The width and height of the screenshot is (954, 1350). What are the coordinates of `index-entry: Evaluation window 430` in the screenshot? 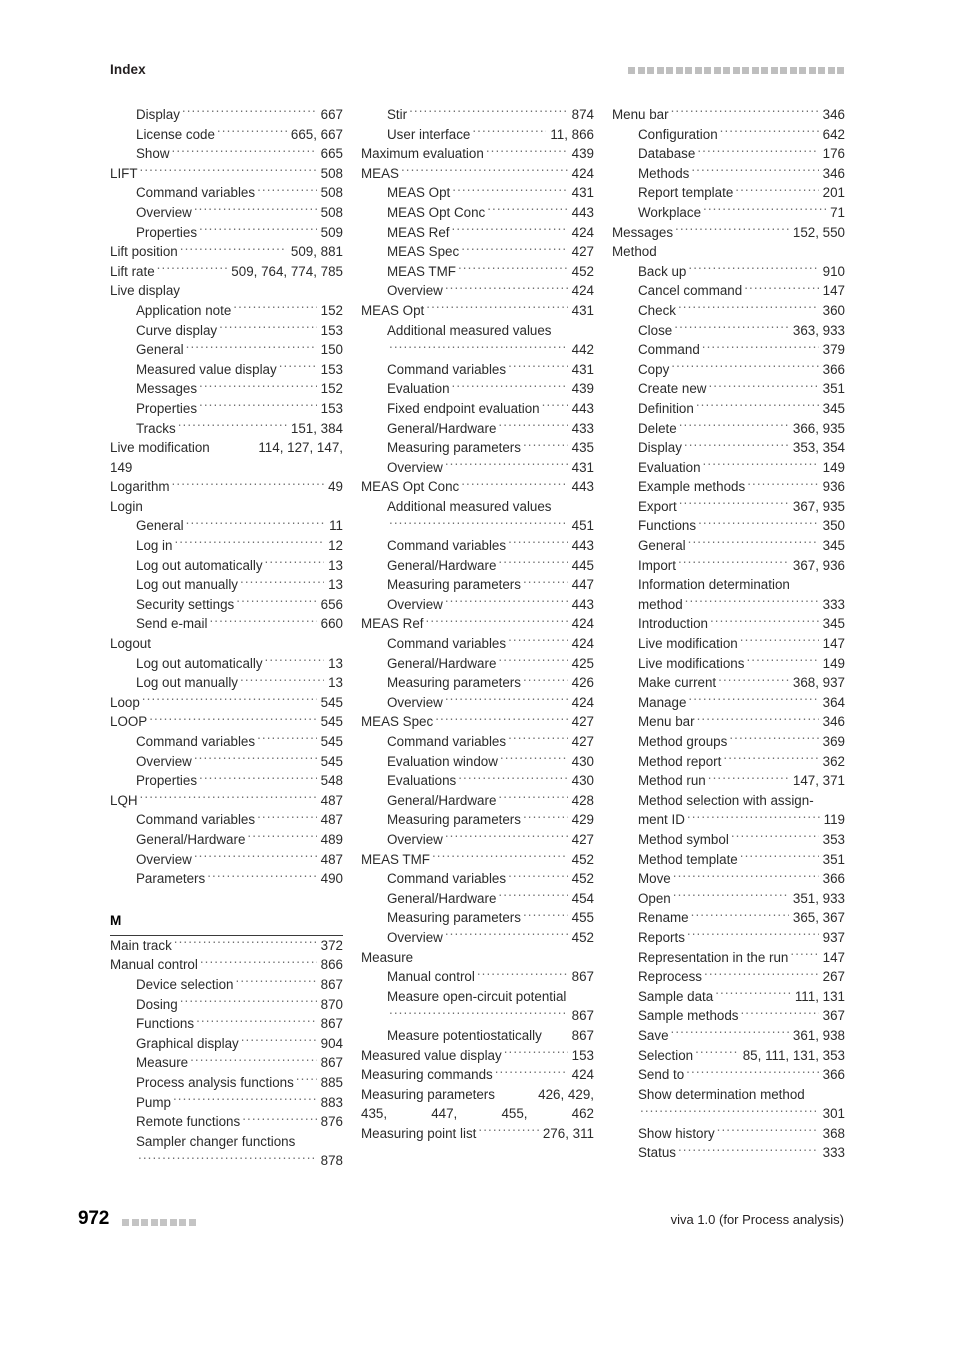 It's located at (477, 762).